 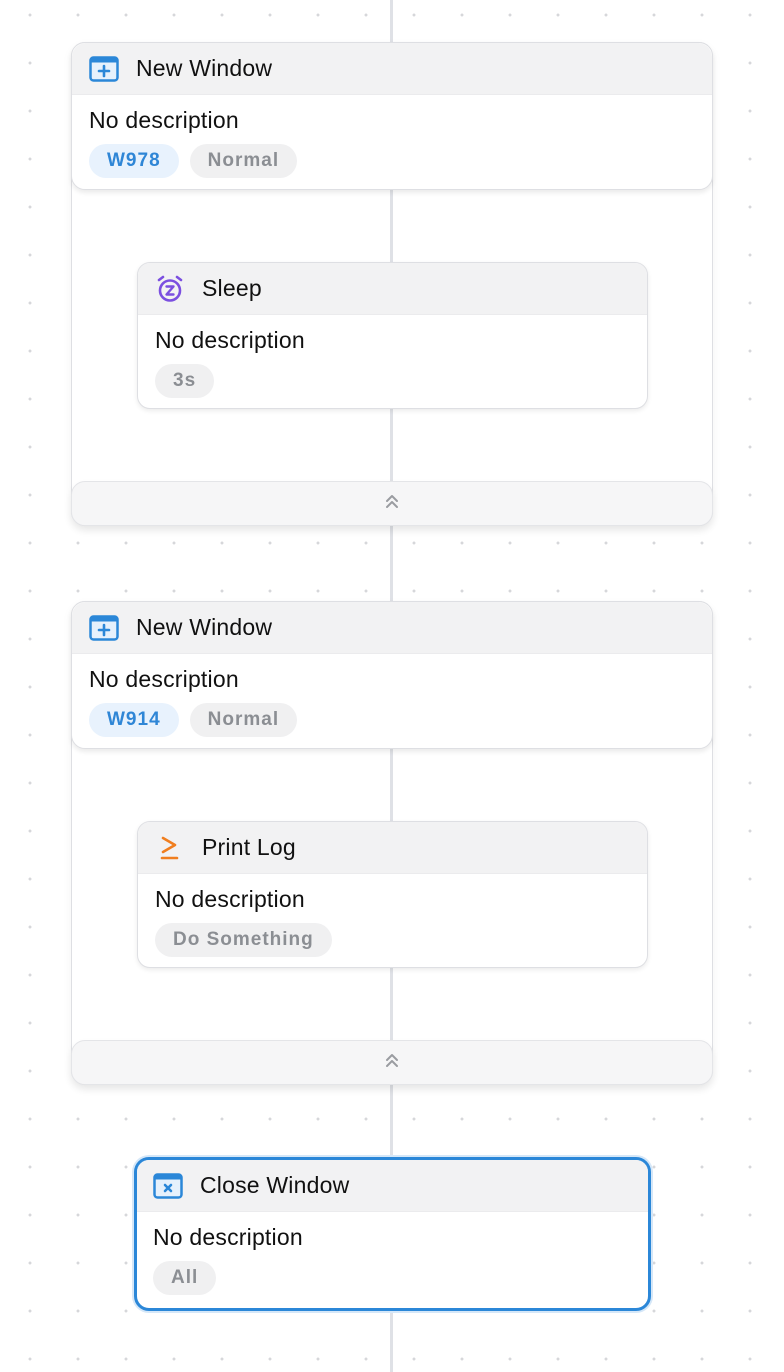 What do you see at coordinates (392, 894) in the screenshot?
I see `print-log-node: Print Log No description Do Something` at bounding box center [392, 894].